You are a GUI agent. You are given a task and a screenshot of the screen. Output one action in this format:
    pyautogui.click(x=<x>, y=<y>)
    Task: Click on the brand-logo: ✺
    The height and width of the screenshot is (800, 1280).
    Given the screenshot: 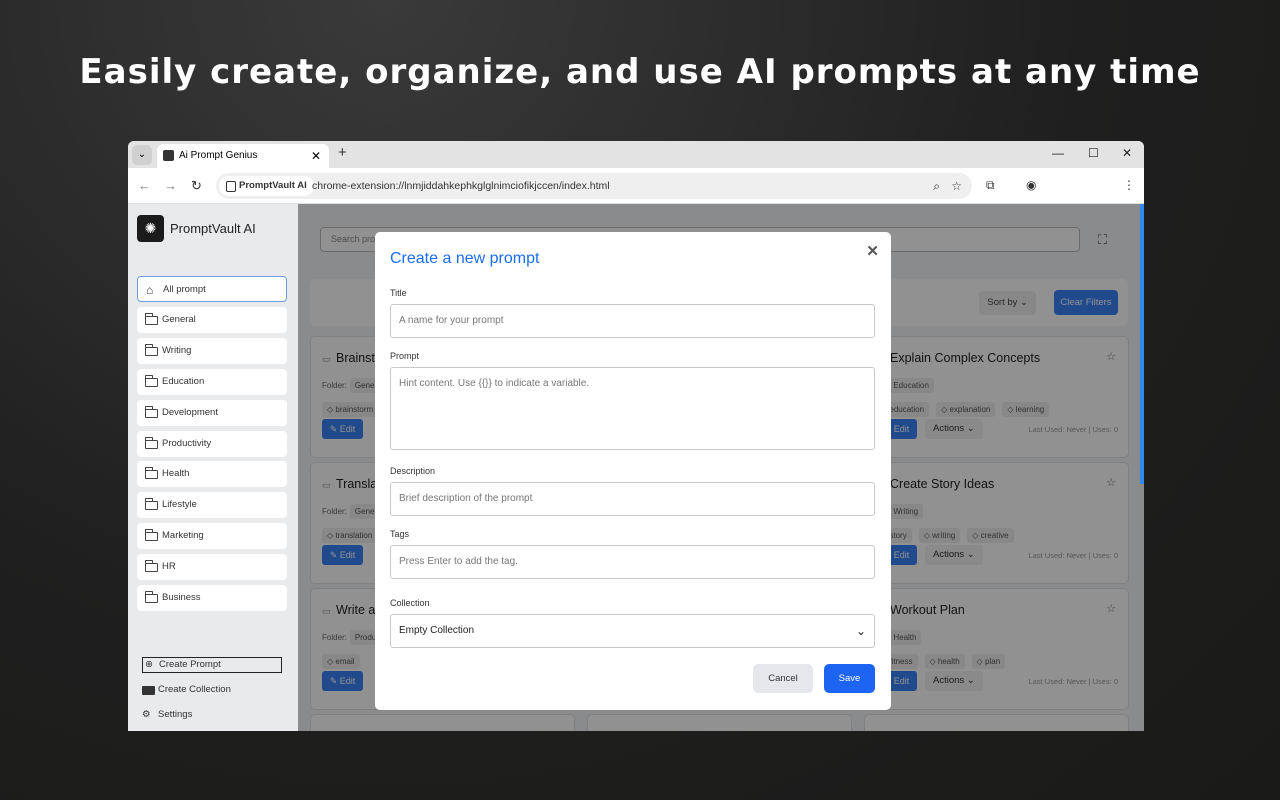 What is the action you would take?
    pyautogui.click(x=150, y=228)
    